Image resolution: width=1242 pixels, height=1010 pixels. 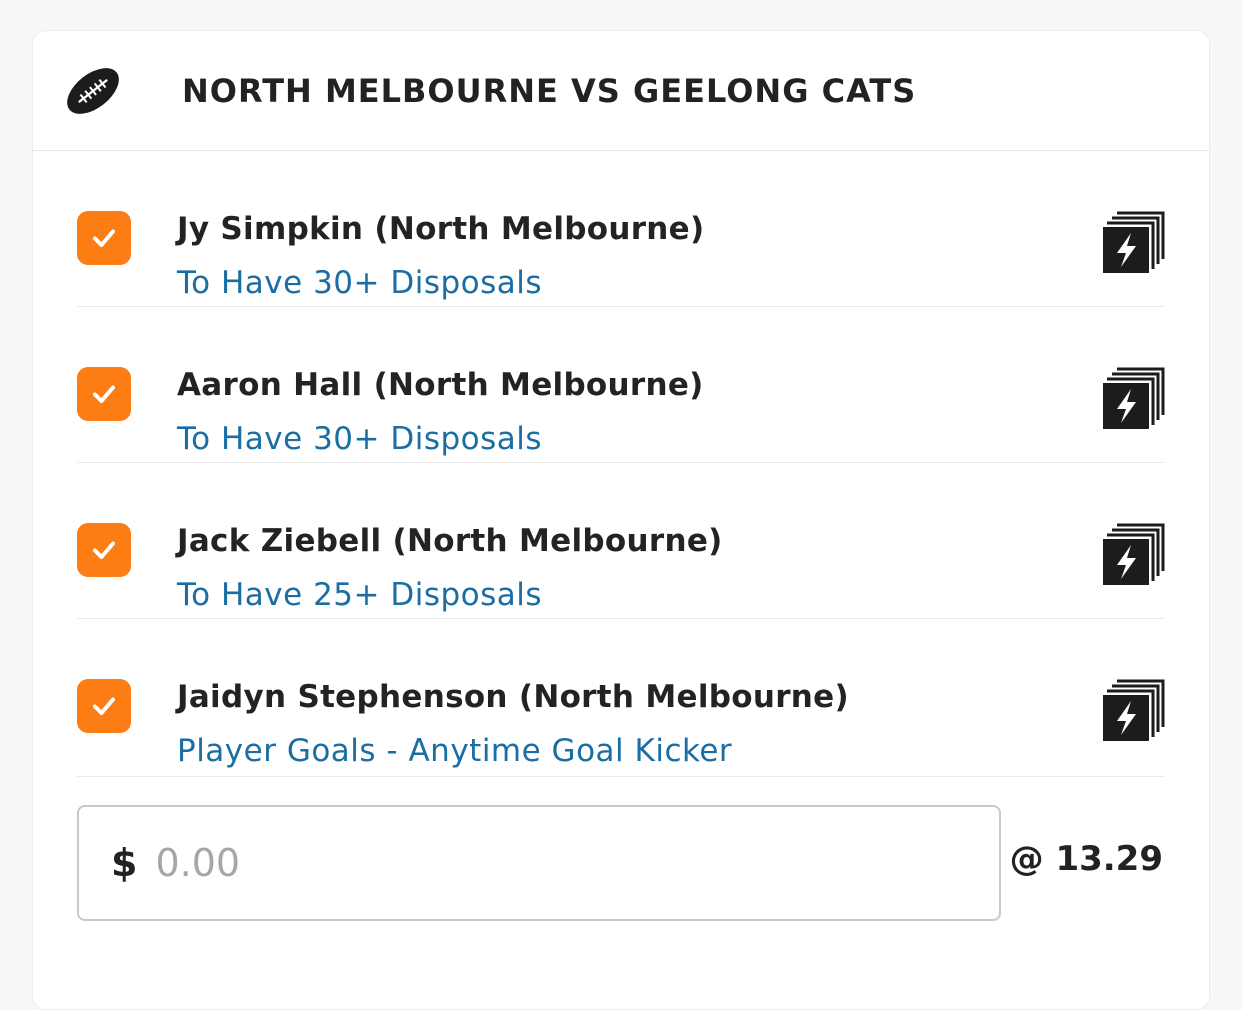 What do you see at coordinates (124, 863) in the screenshot?
I see `currency-symbol: $` at bounding box center [124, 863].